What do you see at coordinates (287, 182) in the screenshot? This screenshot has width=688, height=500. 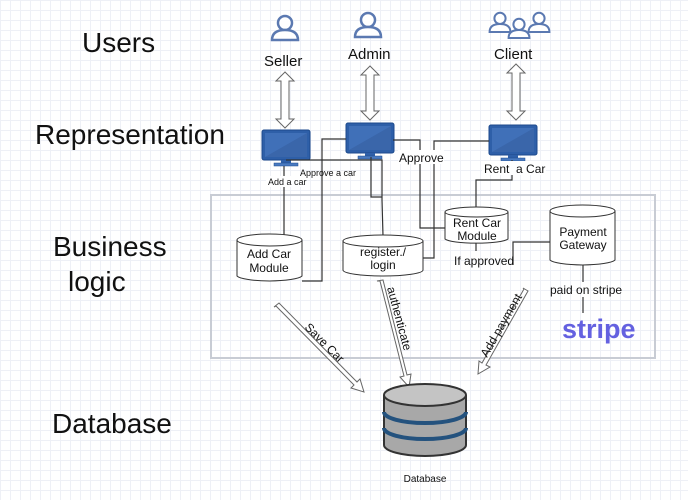 I see `edge-add-a-car: Add a car` at bounding box center [287, 182].